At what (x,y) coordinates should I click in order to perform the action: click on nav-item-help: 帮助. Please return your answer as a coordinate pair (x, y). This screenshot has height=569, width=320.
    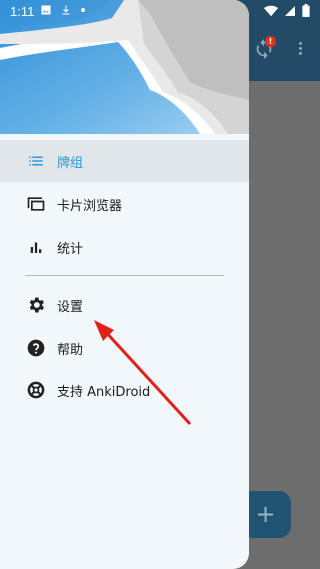
    Looking at the image, I should click on (124, 348).